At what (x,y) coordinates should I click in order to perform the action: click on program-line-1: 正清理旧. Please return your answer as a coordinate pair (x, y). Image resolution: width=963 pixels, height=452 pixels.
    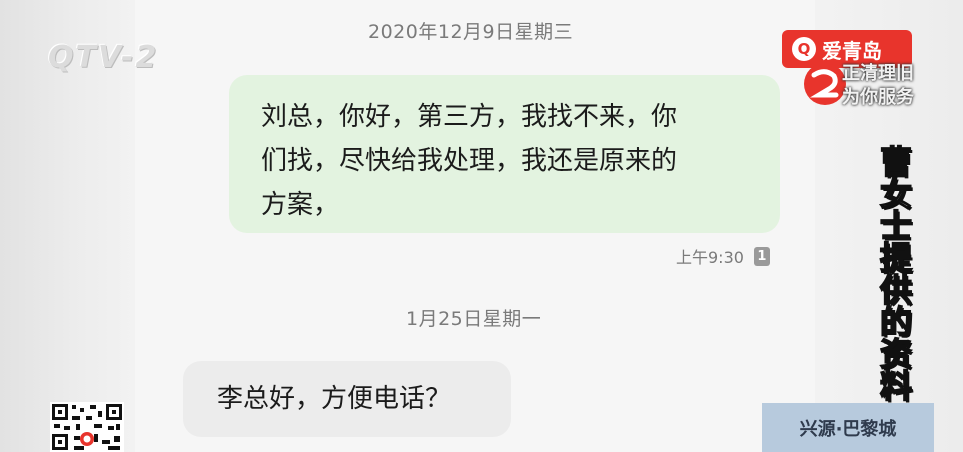
    Looking at the image, I should click on (878, 73).